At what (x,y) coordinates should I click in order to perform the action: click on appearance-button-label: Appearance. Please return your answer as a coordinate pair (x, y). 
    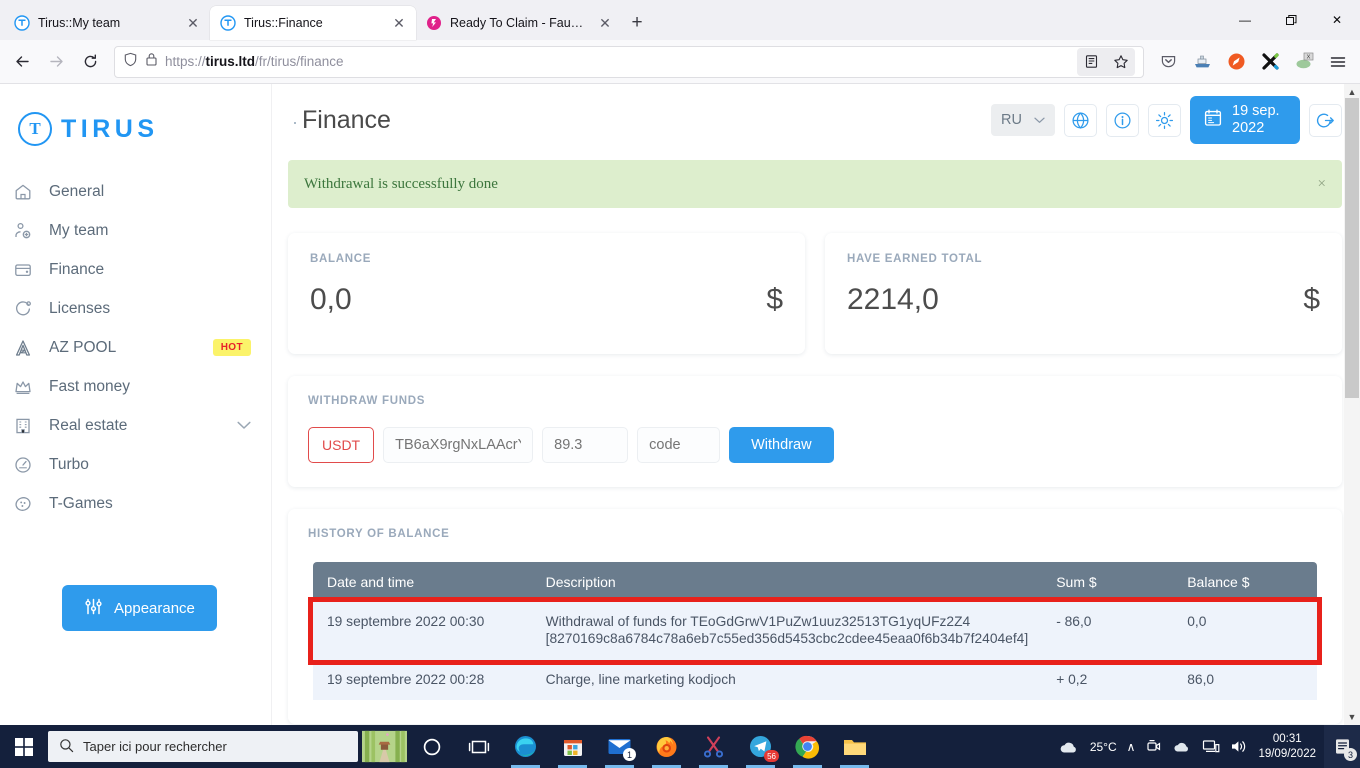
    Looking at the image, I should click on (154, 608).